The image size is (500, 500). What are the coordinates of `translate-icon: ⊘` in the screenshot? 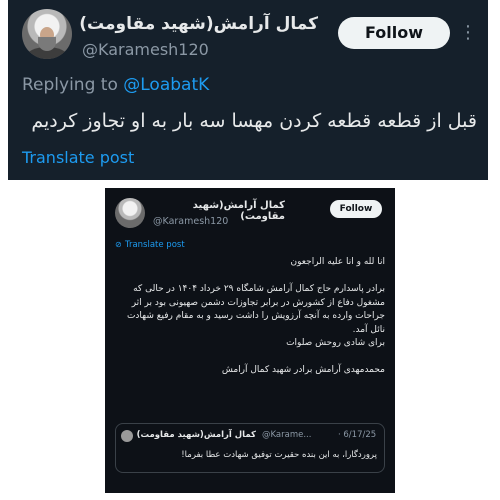 It's located at (118, 244).